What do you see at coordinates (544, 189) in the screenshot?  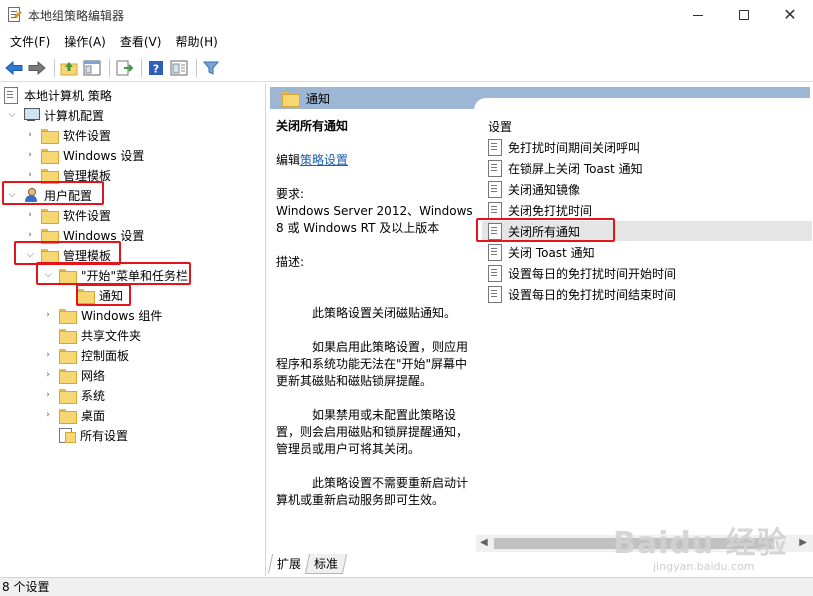 I see `setting-label: 关闭通知镜像` at bounding box center [544, 189].